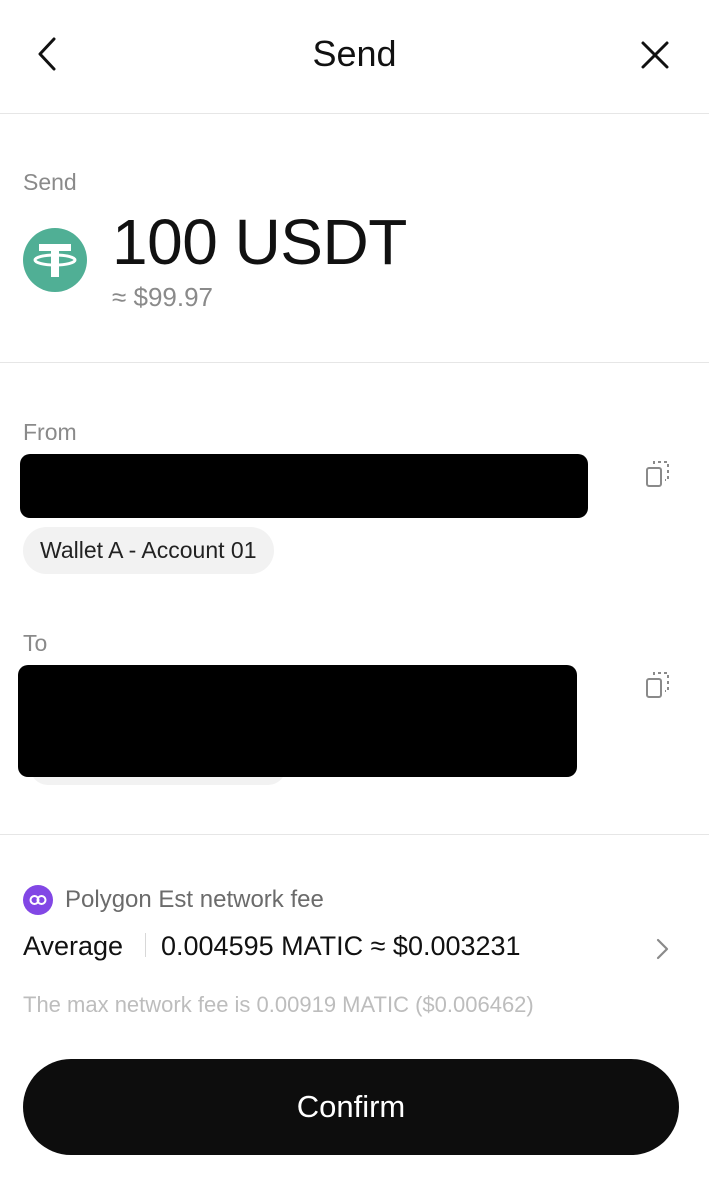 This screenshot has height=1186, width=709. I want to click on from-label: From, so click(50, 432).